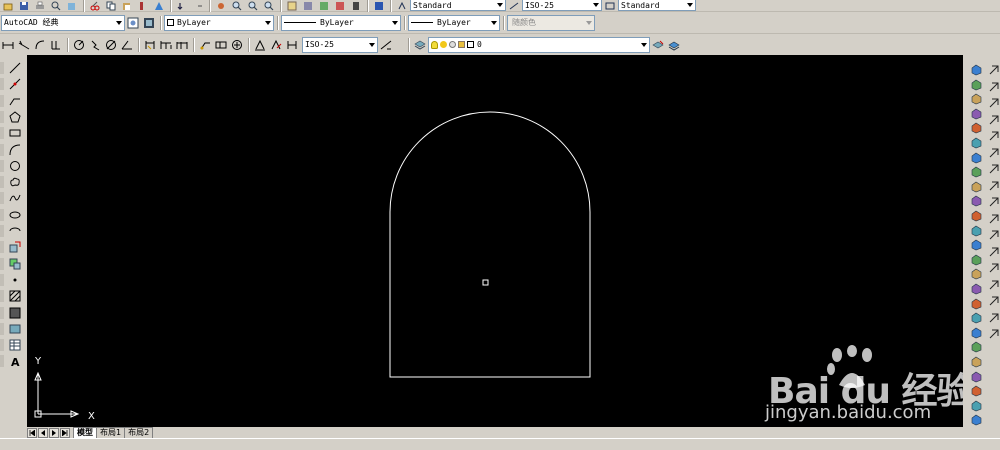 The height and width of the screenshot is (450, 1000). Describe the element at coordinates (976, 318) in the screenshot. I see `intersect-icon` at that location.